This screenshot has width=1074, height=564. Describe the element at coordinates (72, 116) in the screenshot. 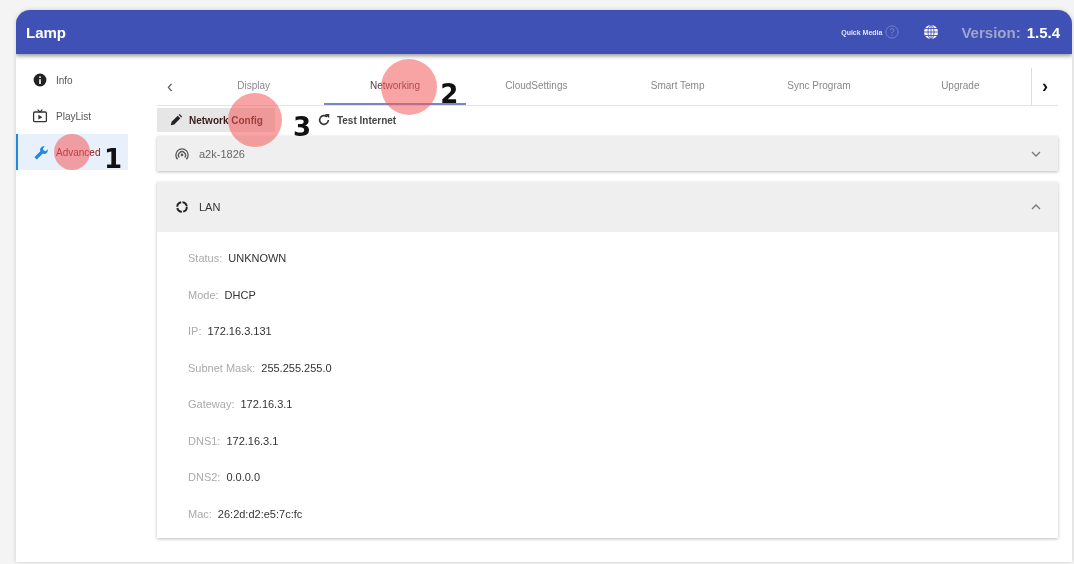

I see `sidebar-item: PlayList` at that location.